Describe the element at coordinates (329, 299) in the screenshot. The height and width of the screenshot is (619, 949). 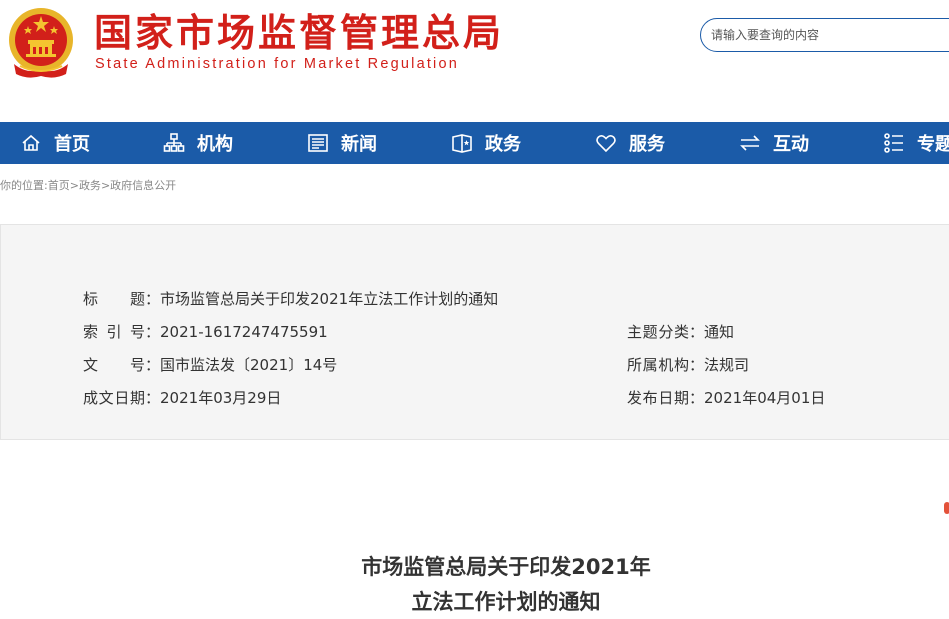
I see `meta-title-value: 市场监管总局关于印发2021年立法工作计划的通知` at that location.